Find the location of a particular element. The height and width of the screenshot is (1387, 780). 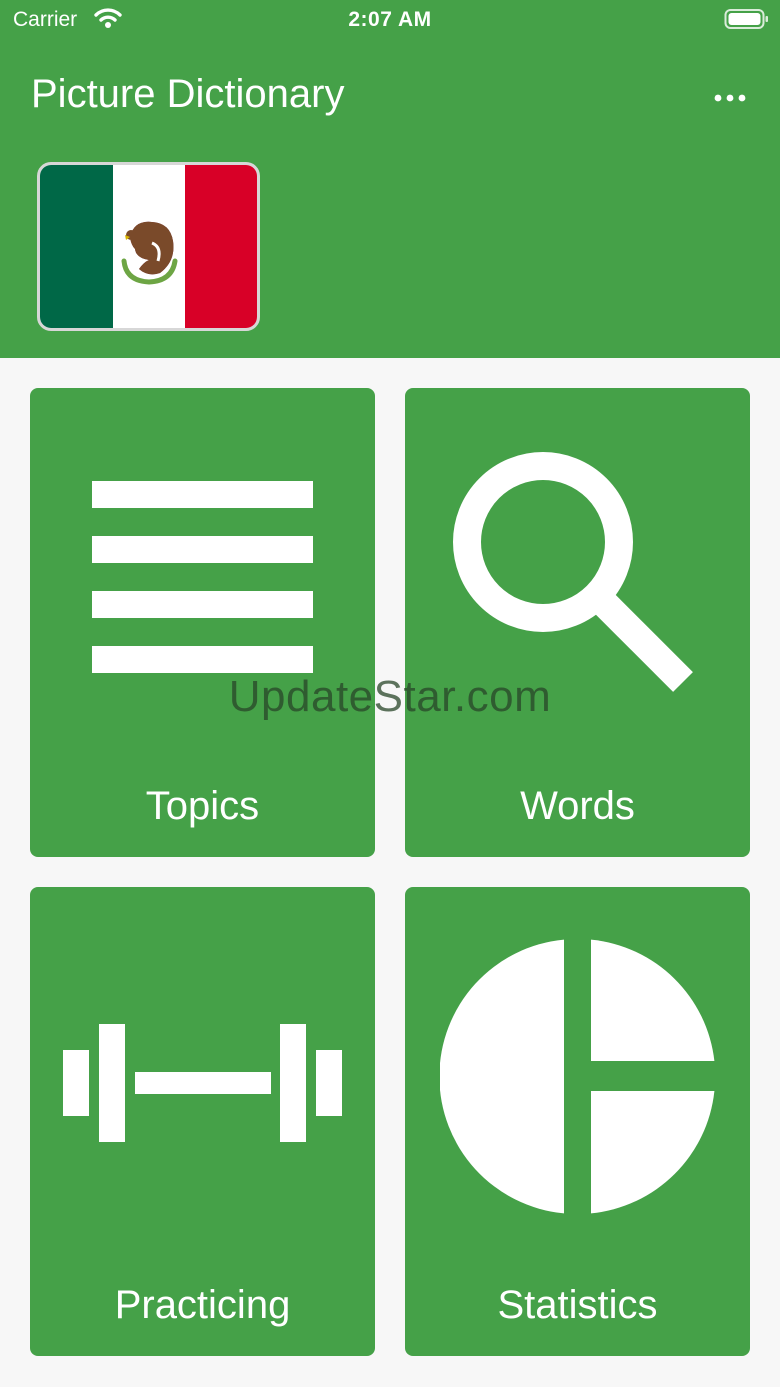

page-title: Picture Dictionary is located at coordinates (188, 94).